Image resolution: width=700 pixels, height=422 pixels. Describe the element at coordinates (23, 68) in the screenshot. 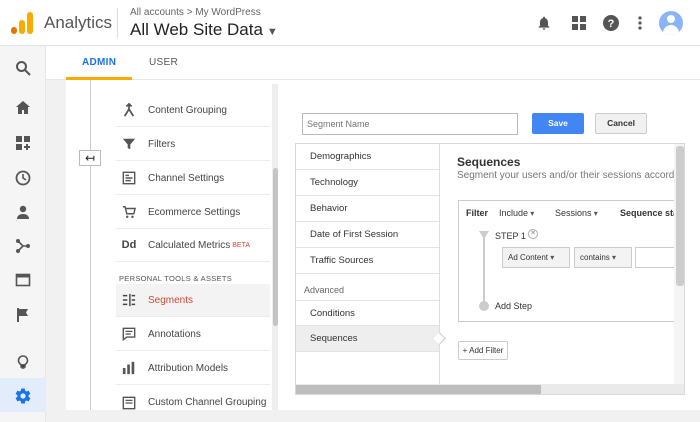

I see `search-icon` at that location.